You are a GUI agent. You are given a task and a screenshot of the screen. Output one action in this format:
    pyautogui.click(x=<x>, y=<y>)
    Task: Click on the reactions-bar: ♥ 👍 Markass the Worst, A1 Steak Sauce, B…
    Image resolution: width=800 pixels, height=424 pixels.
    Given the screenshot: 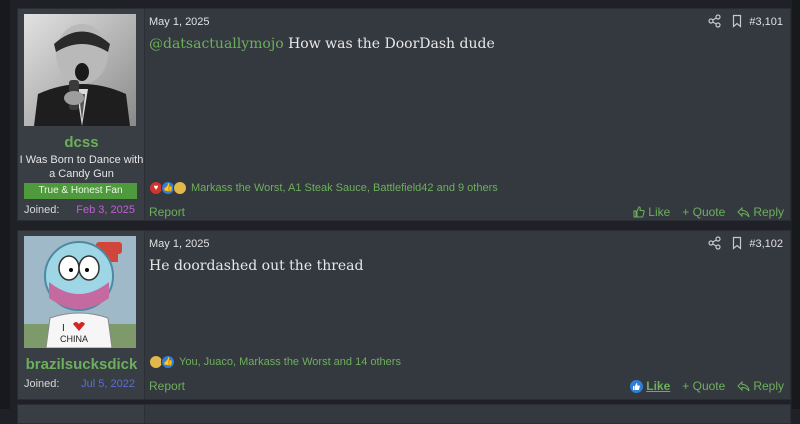 What is the action you would take?
    pyautogui.click(x=323, y=188)
    